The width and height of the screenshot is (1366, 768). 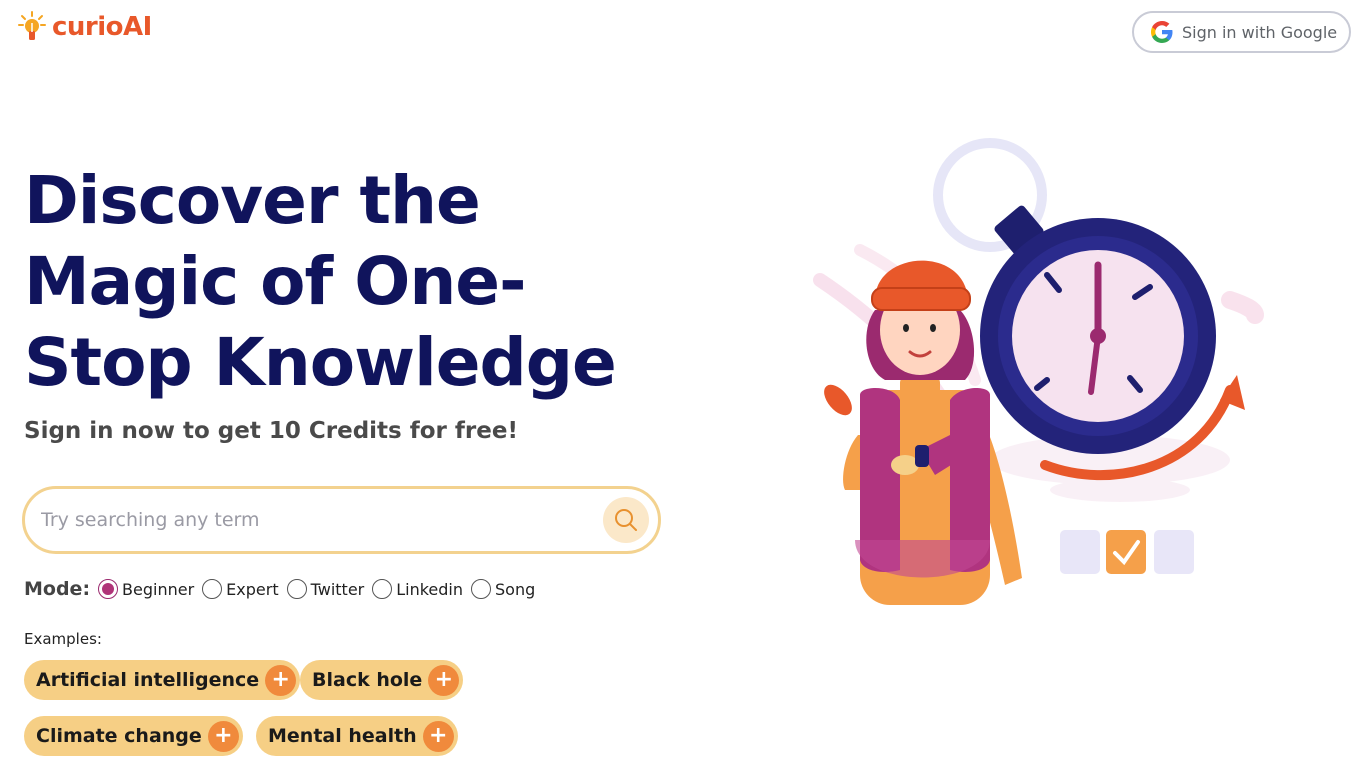 I want to click on example-chip-climate-change: Climate change +, so click(x=133, y=736).